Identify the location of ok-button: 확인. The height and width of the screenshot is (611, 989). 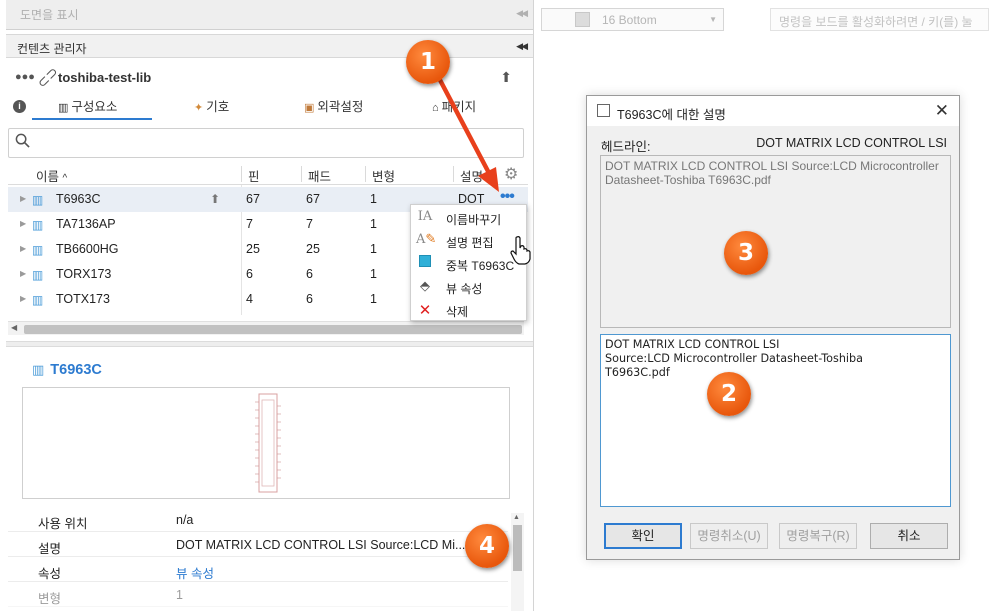
(643, 536).